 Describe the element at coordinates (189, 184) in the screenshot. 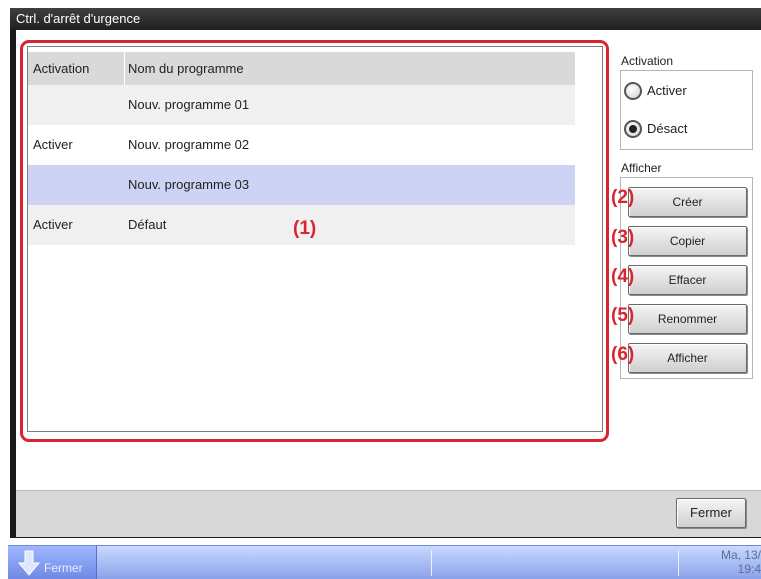

I see `row-program-name: Nouv. programme 03` at that location.